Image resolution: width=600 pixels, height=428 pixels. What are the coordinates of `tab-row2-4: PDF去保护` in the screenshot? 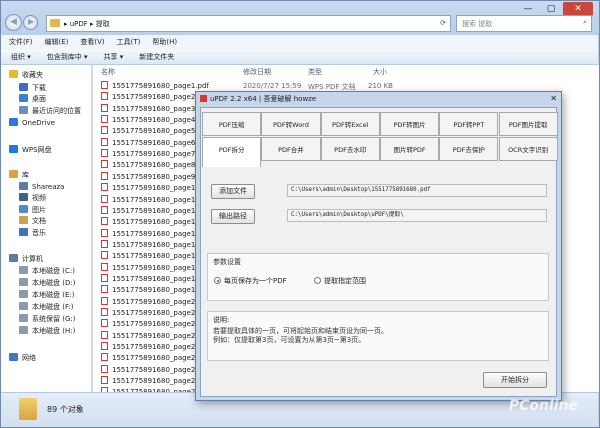 It's located at (469, 149).